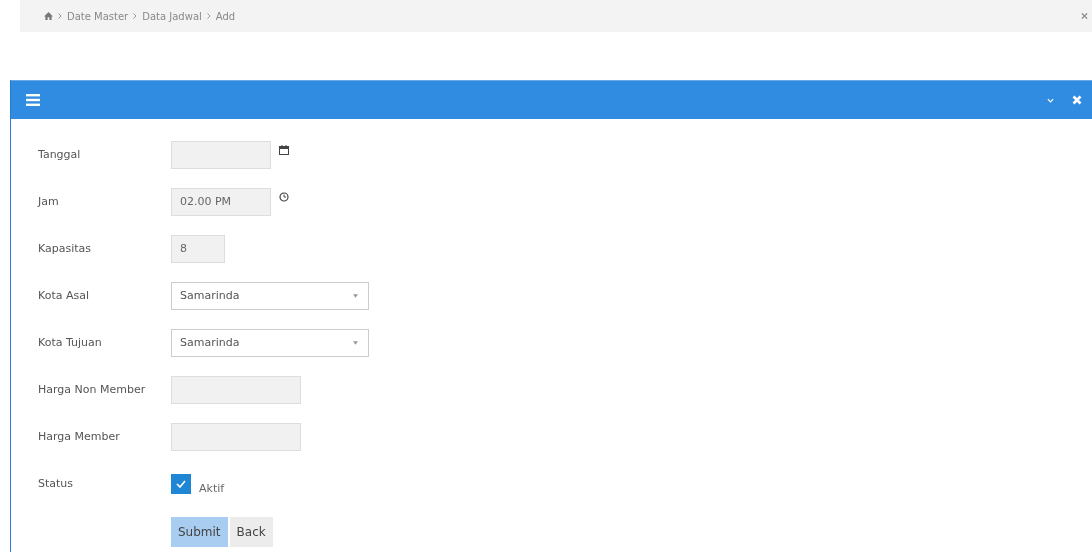 This screenshot has width=1092, height=552. What do you see at coordinates (172, 16) in the screenshot?
I see `breadcrumb-link: Data Jadwal` at bounding box center [172, 16].